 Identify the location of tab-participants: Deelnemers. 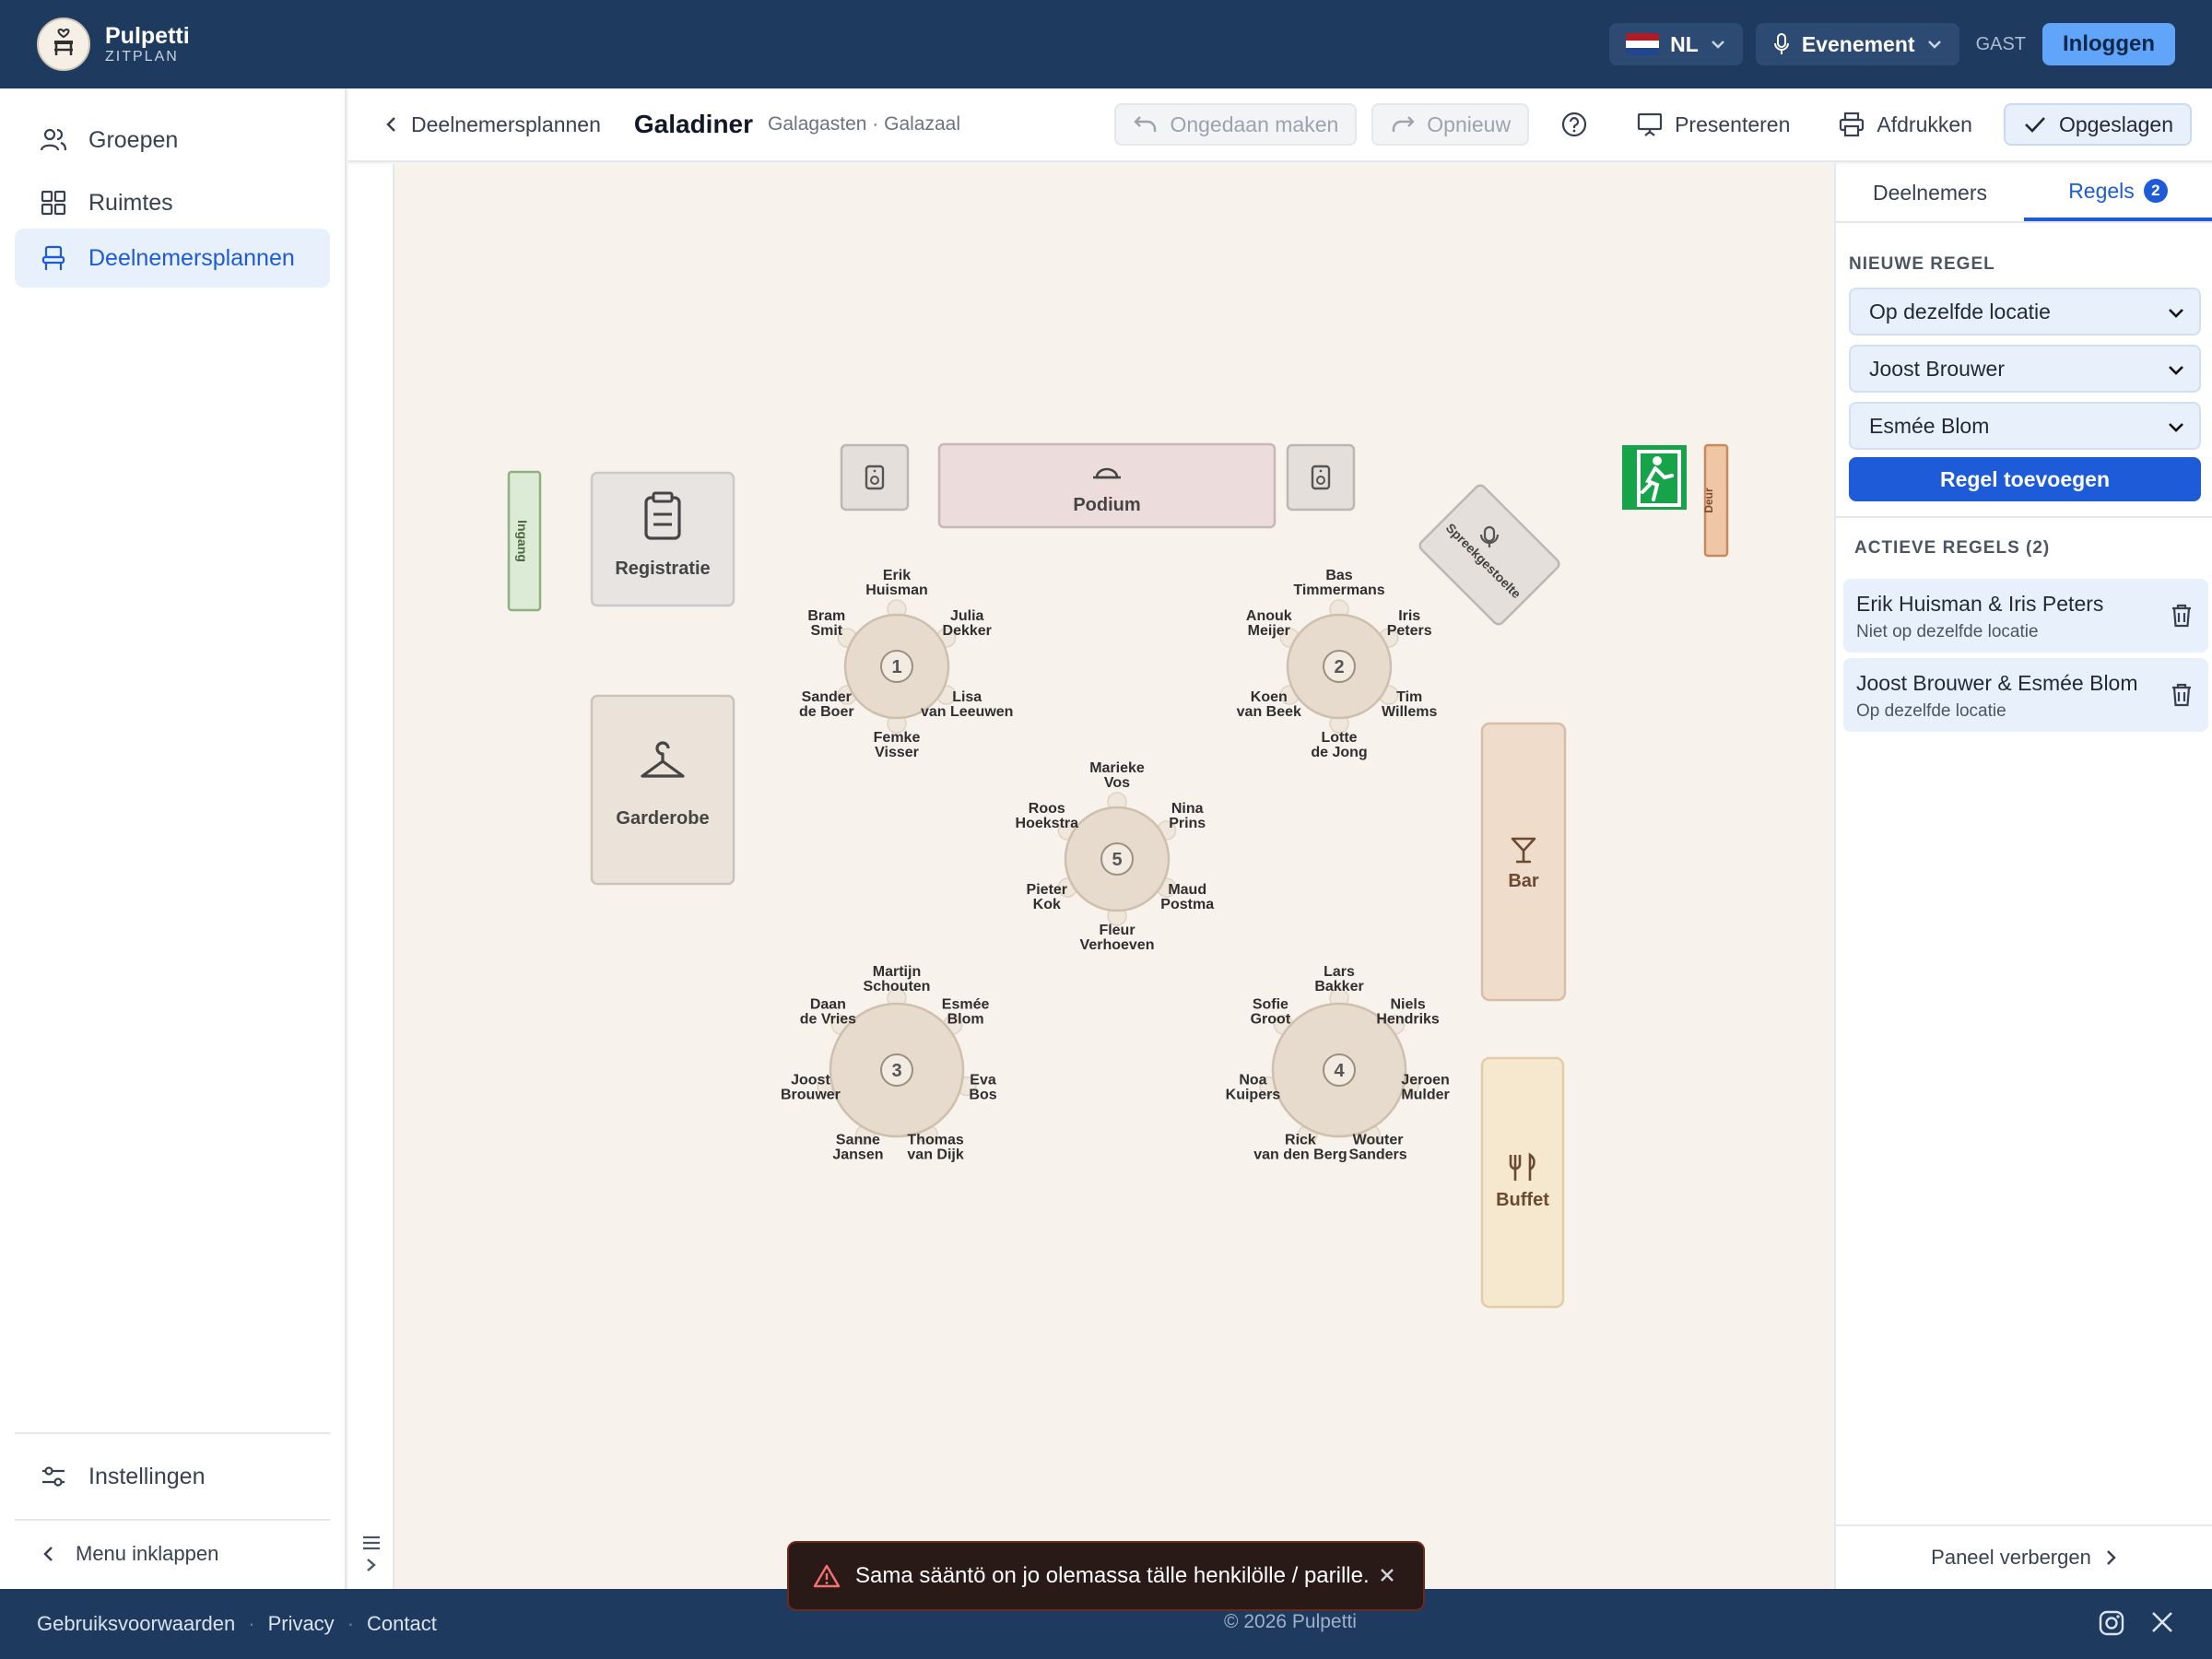
(1930, 192).